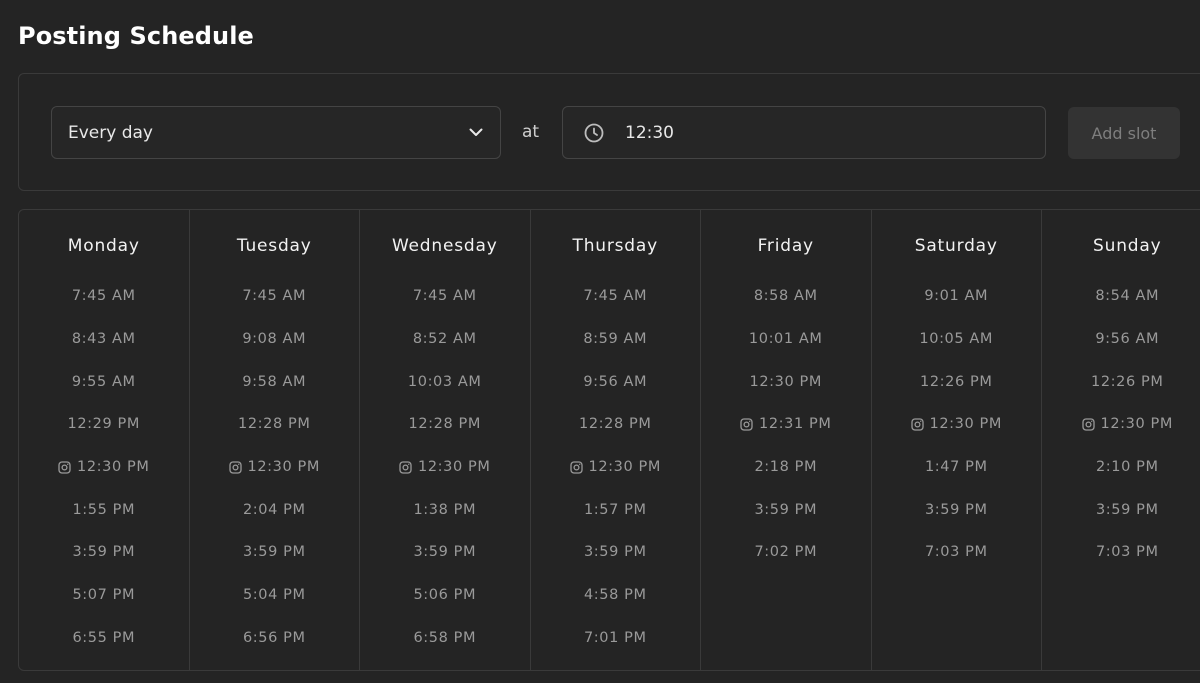  Describe the element at coordinates (103, 246) in the screenshot. I see `day-name: Monday` at that location.